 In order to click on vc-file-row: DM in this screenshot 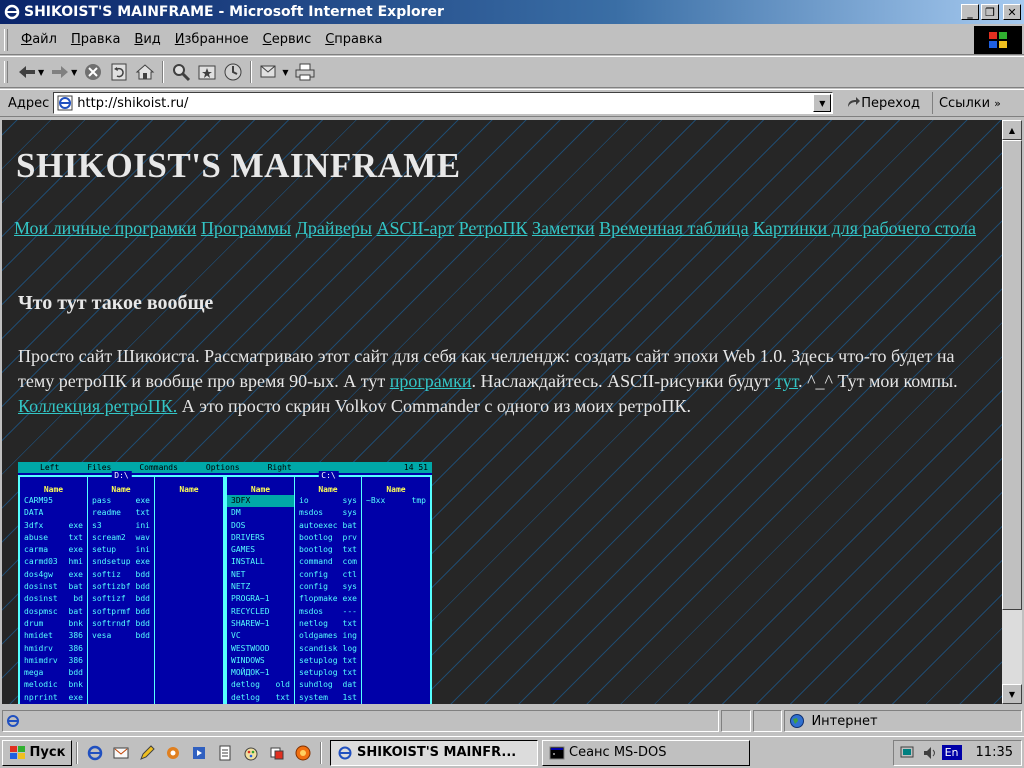, I will do `click(260, 513)`.